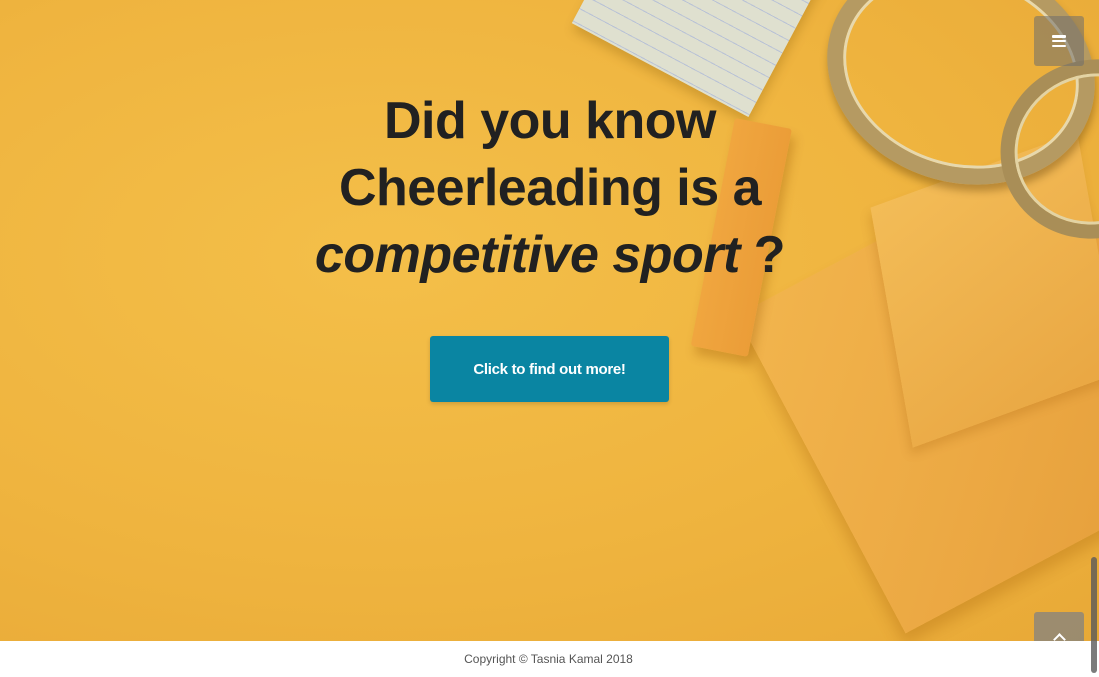 The width and height of the screenshot is (1099, 677). Describe the element at coordinates (549, 369) in the screenshot. I see `find-out-more-button: Click to find out more!` at that location.